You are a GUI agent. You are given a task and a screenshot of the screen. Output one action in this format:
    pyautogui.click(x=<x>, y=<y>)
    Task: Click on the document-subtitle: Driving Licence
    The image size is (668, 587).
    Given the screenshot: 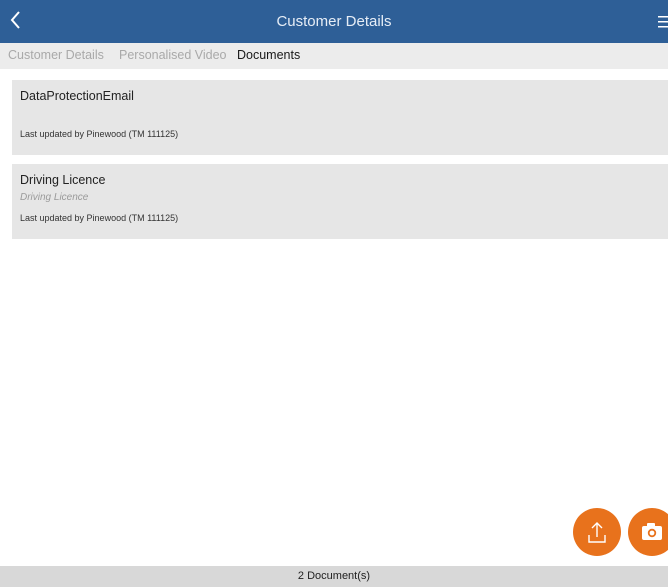 What is the action you would take?
    pyautogui.click(x=54, y=197)
    